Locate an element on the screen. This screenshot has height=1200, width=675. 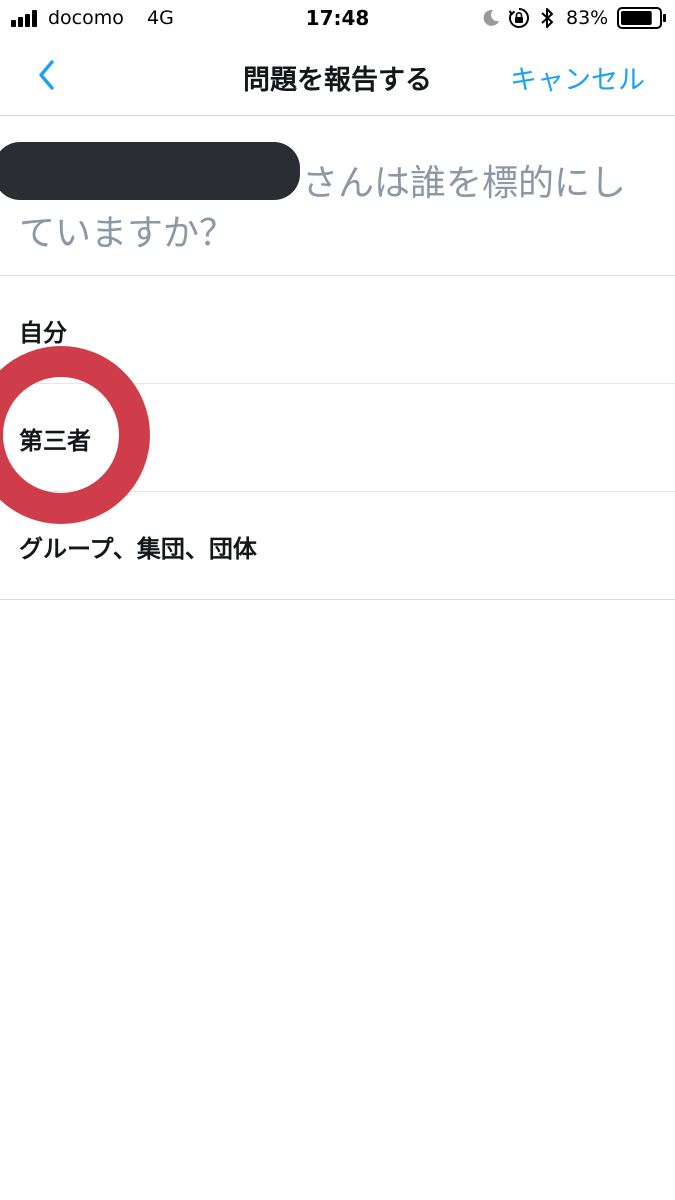
option-label: 第三者 is located at coordinates (55, 441).